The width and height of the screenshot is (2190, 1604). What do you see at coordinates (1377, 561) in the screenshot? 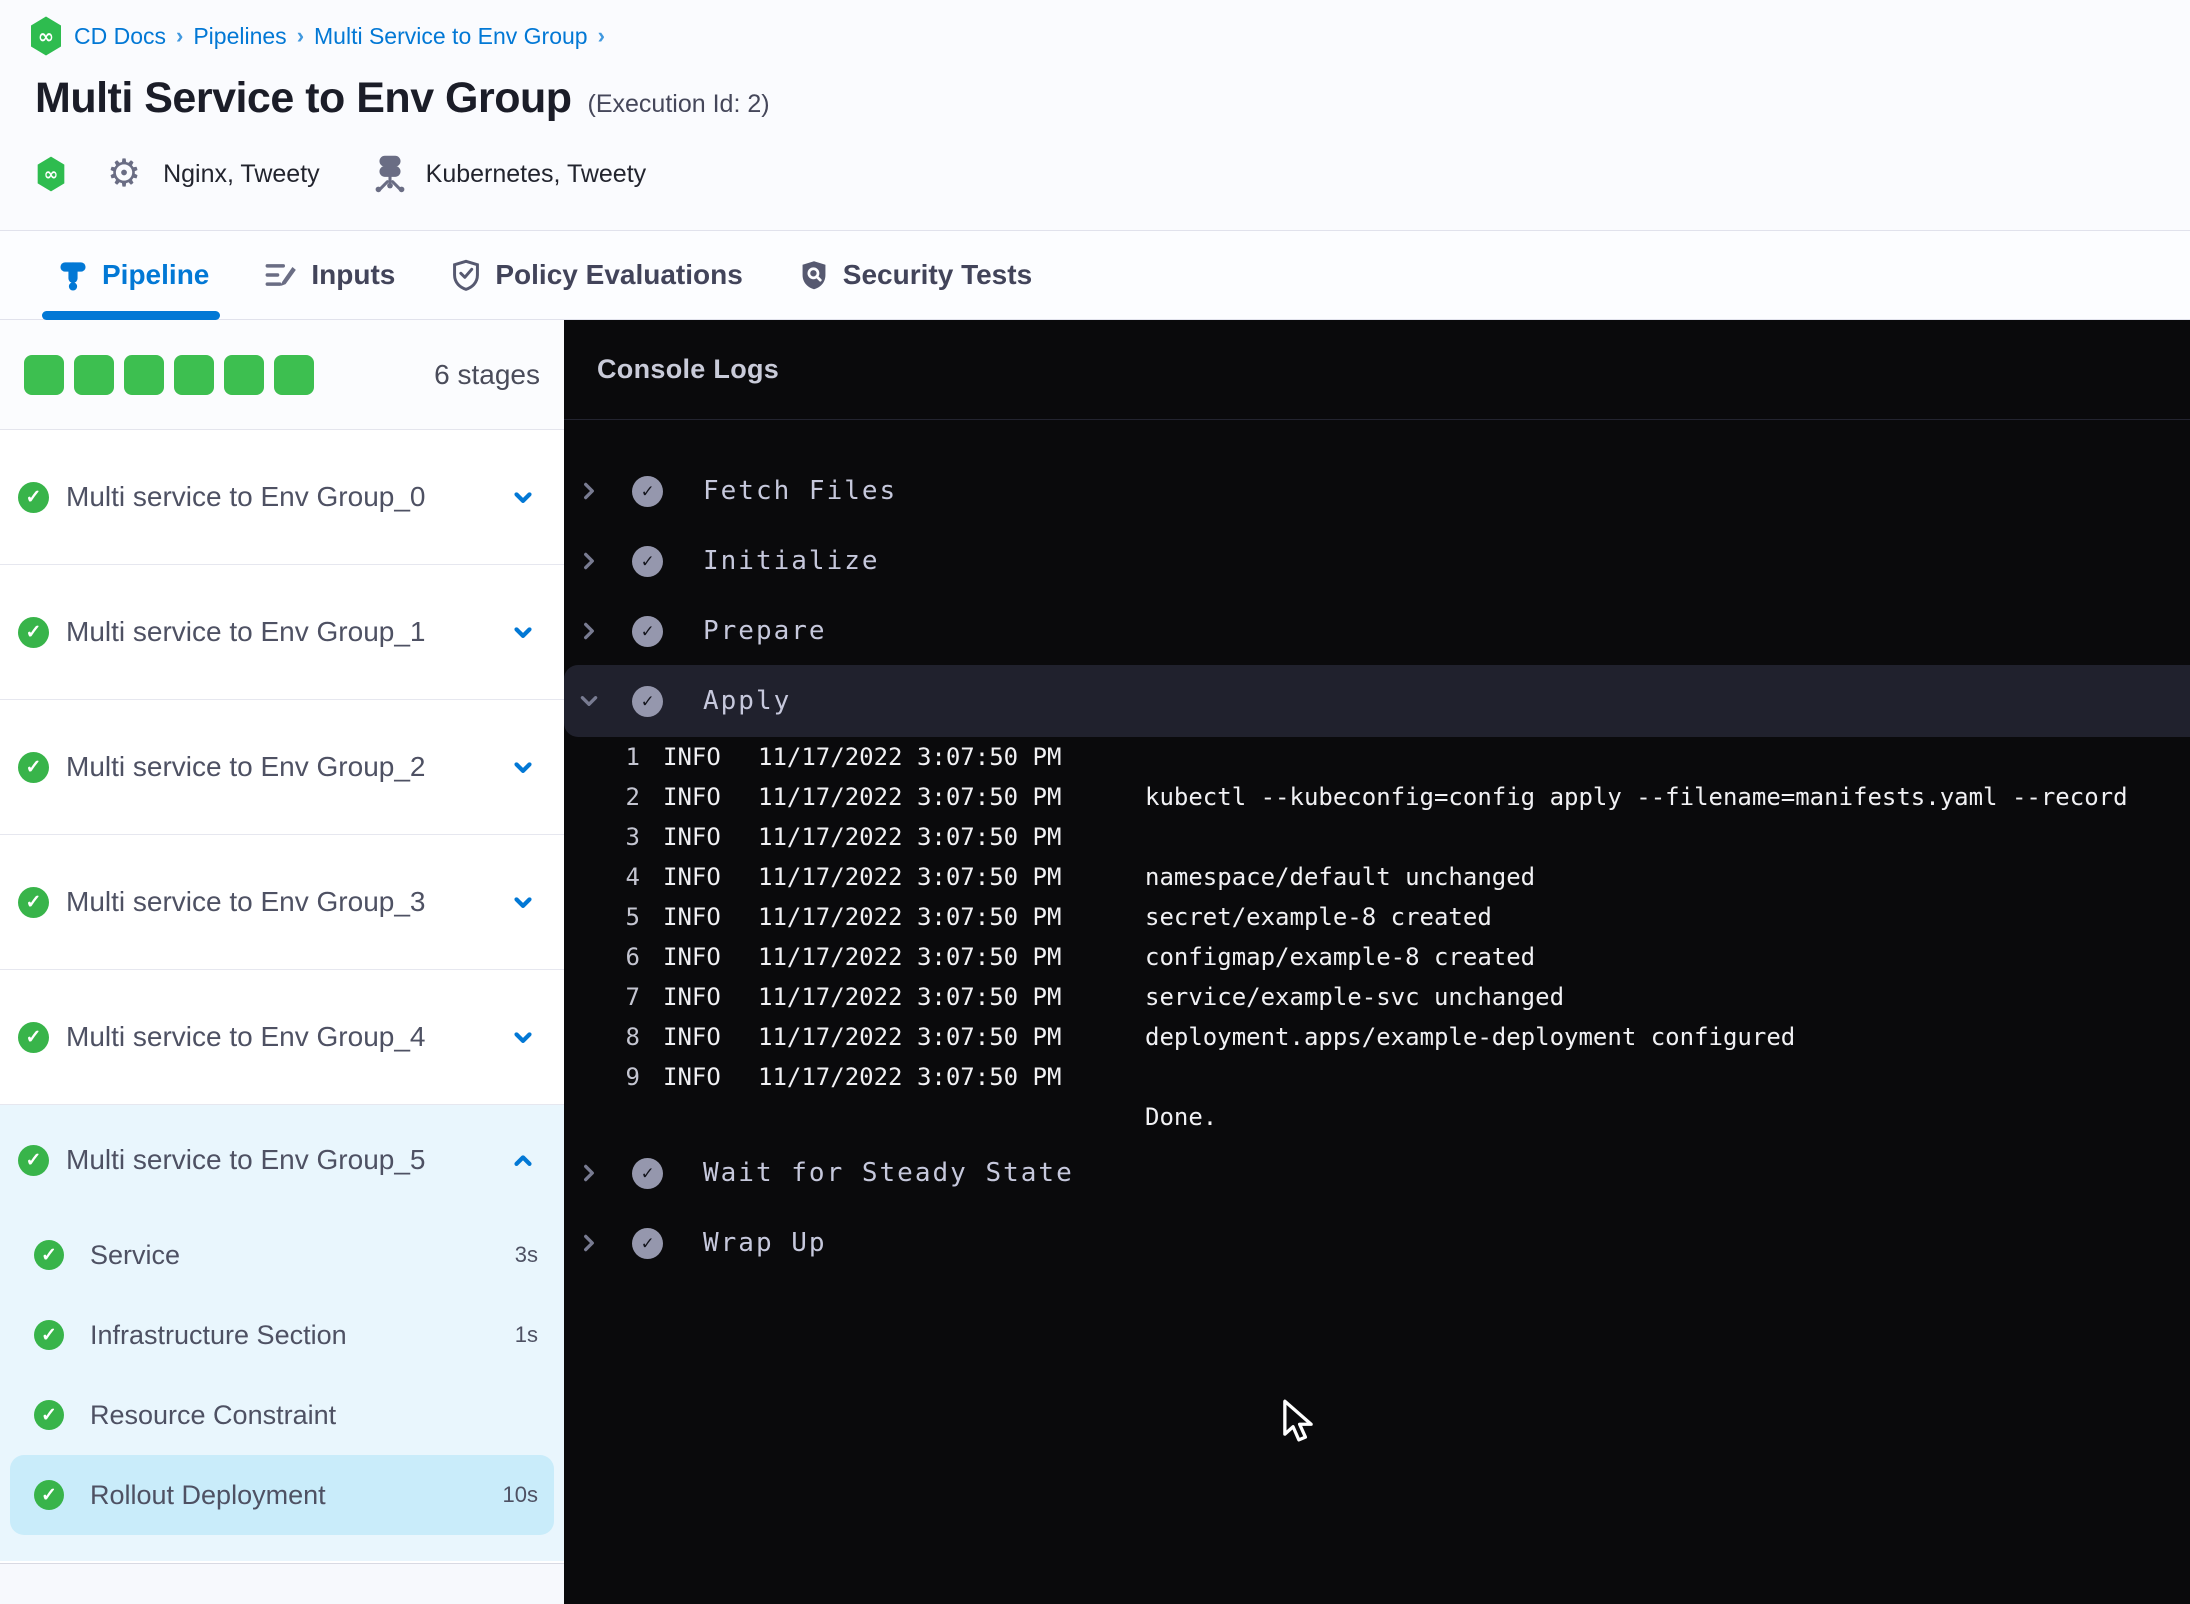
I see `log-section-initialize: ✓ Initialize` at bounding box center [1377, 561].